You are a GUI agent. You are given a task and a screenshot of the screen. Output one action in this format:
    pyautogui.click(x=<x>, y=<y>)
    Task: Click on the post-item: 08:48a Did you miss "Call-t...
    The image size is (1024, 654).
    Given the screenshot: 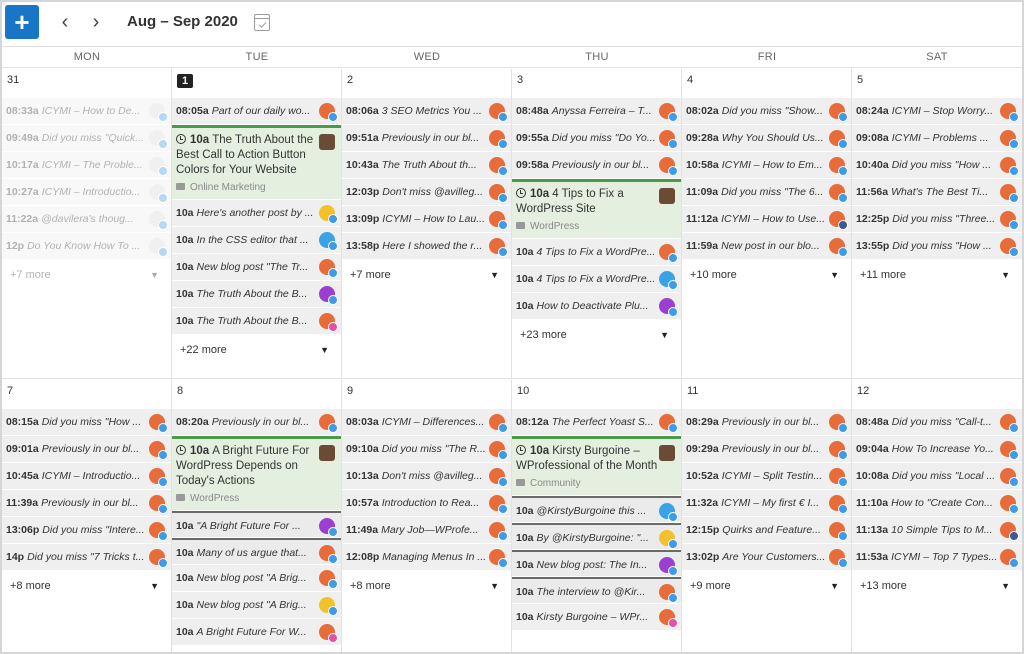 What is the action you would take?
    pyautogui.click(x=937, y=422)
    